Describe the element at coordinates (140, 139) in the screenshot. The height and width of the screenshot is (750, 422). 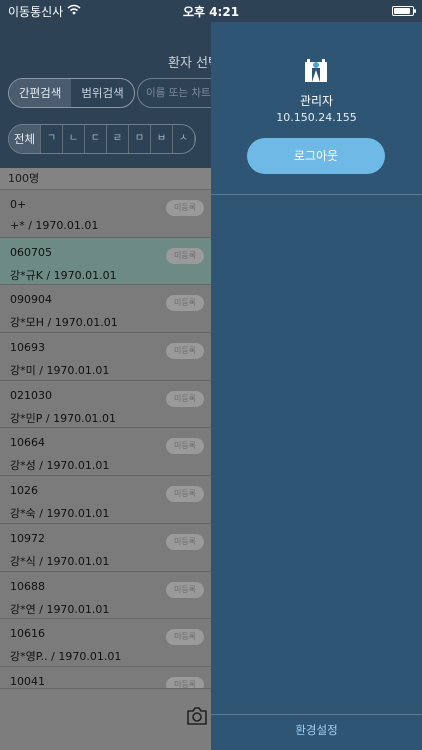
I see `index-item: ㅁ` at that location.